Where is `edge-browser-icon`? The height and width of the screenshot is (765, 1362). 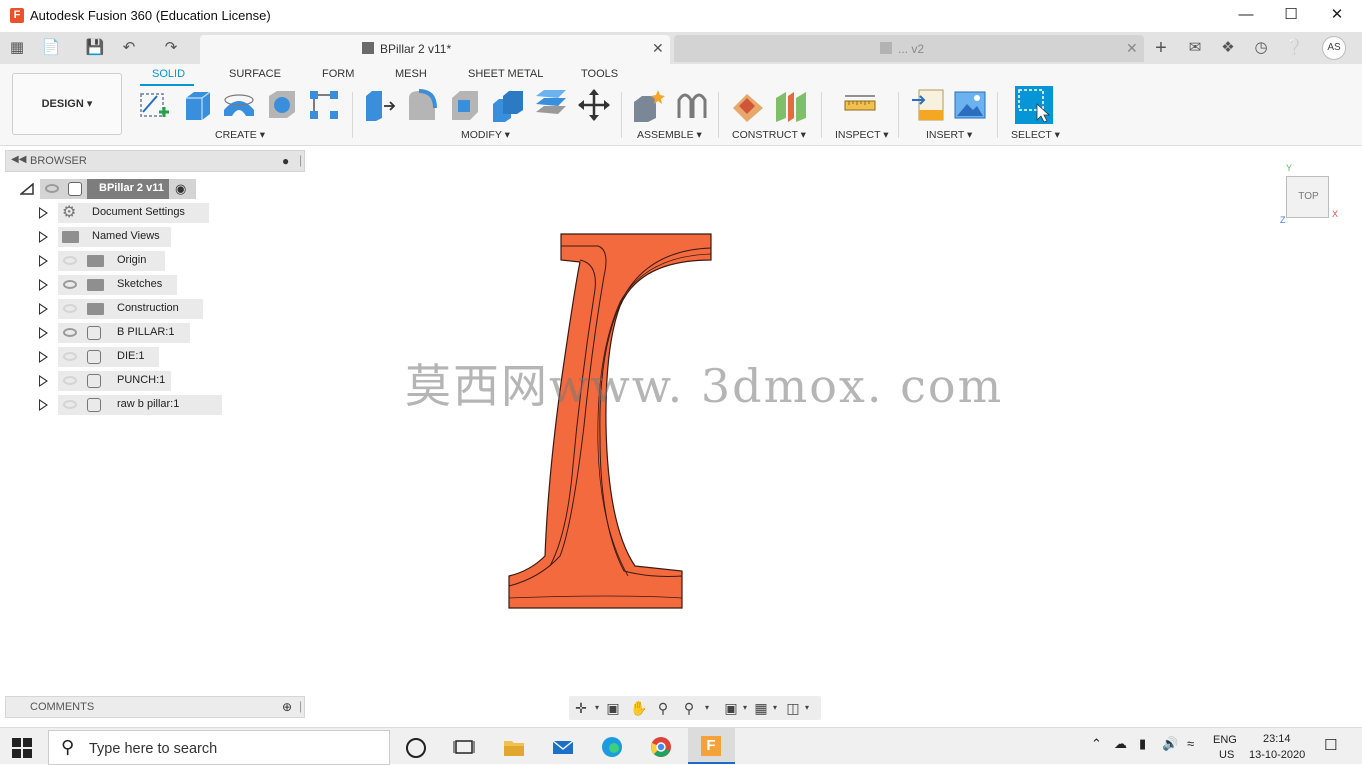 edge-browser-icon is located at coordinates (612, 747).